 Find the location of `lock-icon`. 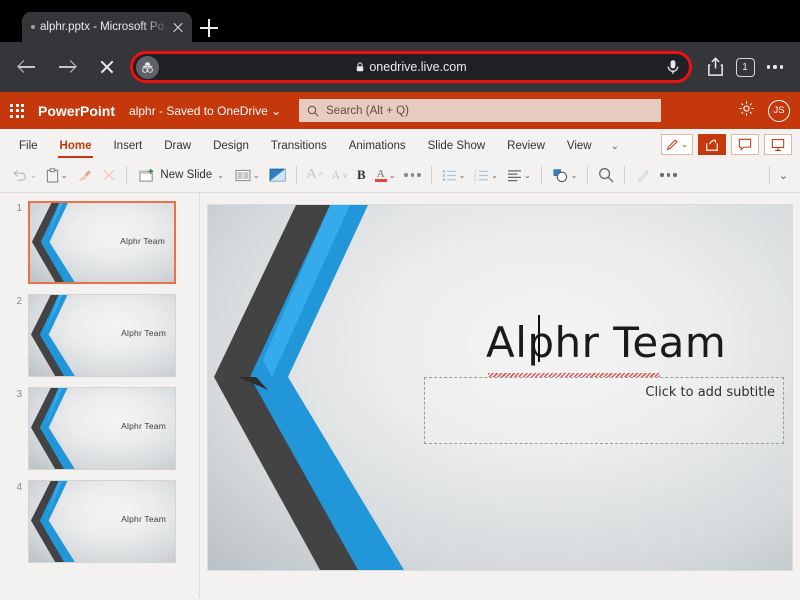

lock-icon is located at coordinates (360, 67).